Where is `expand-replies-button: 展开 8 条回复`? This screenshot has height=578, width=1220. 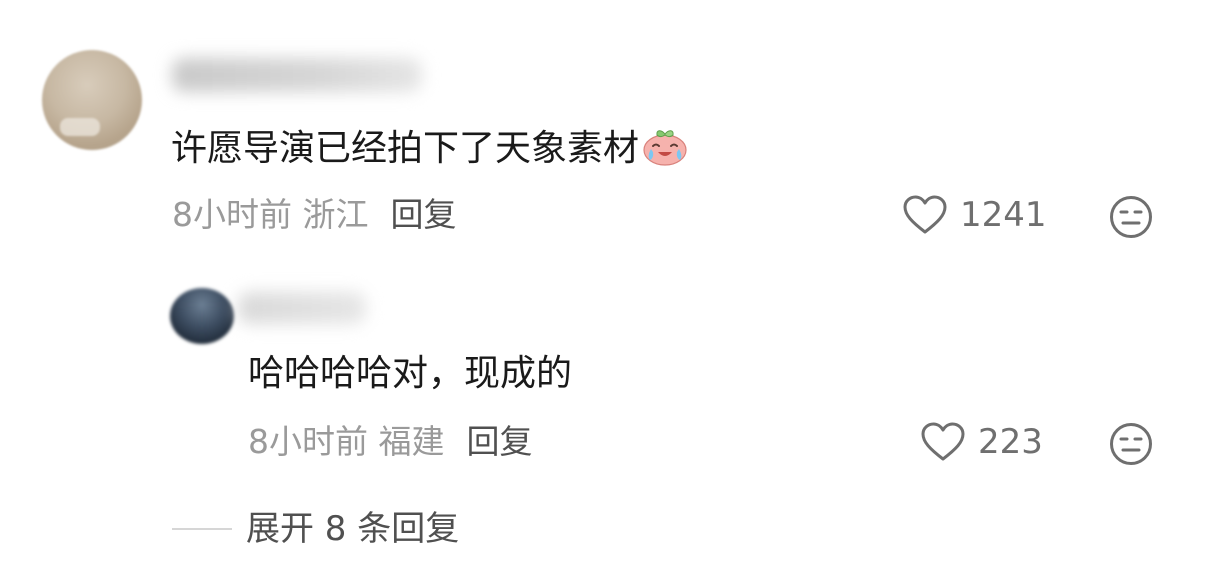
expand-replies-button: 展开 8 条回复 is located at coordinates (315, 529).